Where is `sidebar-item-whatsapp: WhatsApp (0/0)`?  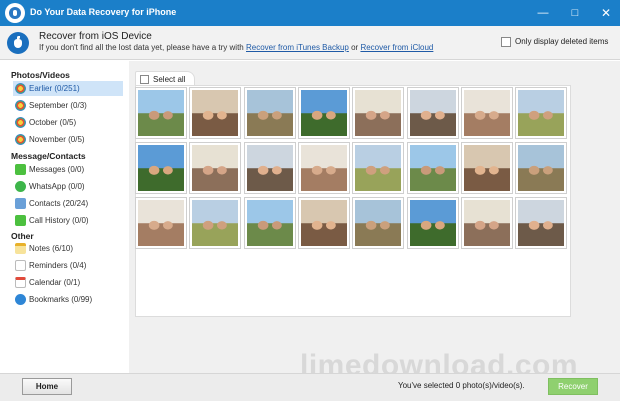
sidebar-item-whatsapp: WhatsApp (0/0) is located at coordinates (68, 186).